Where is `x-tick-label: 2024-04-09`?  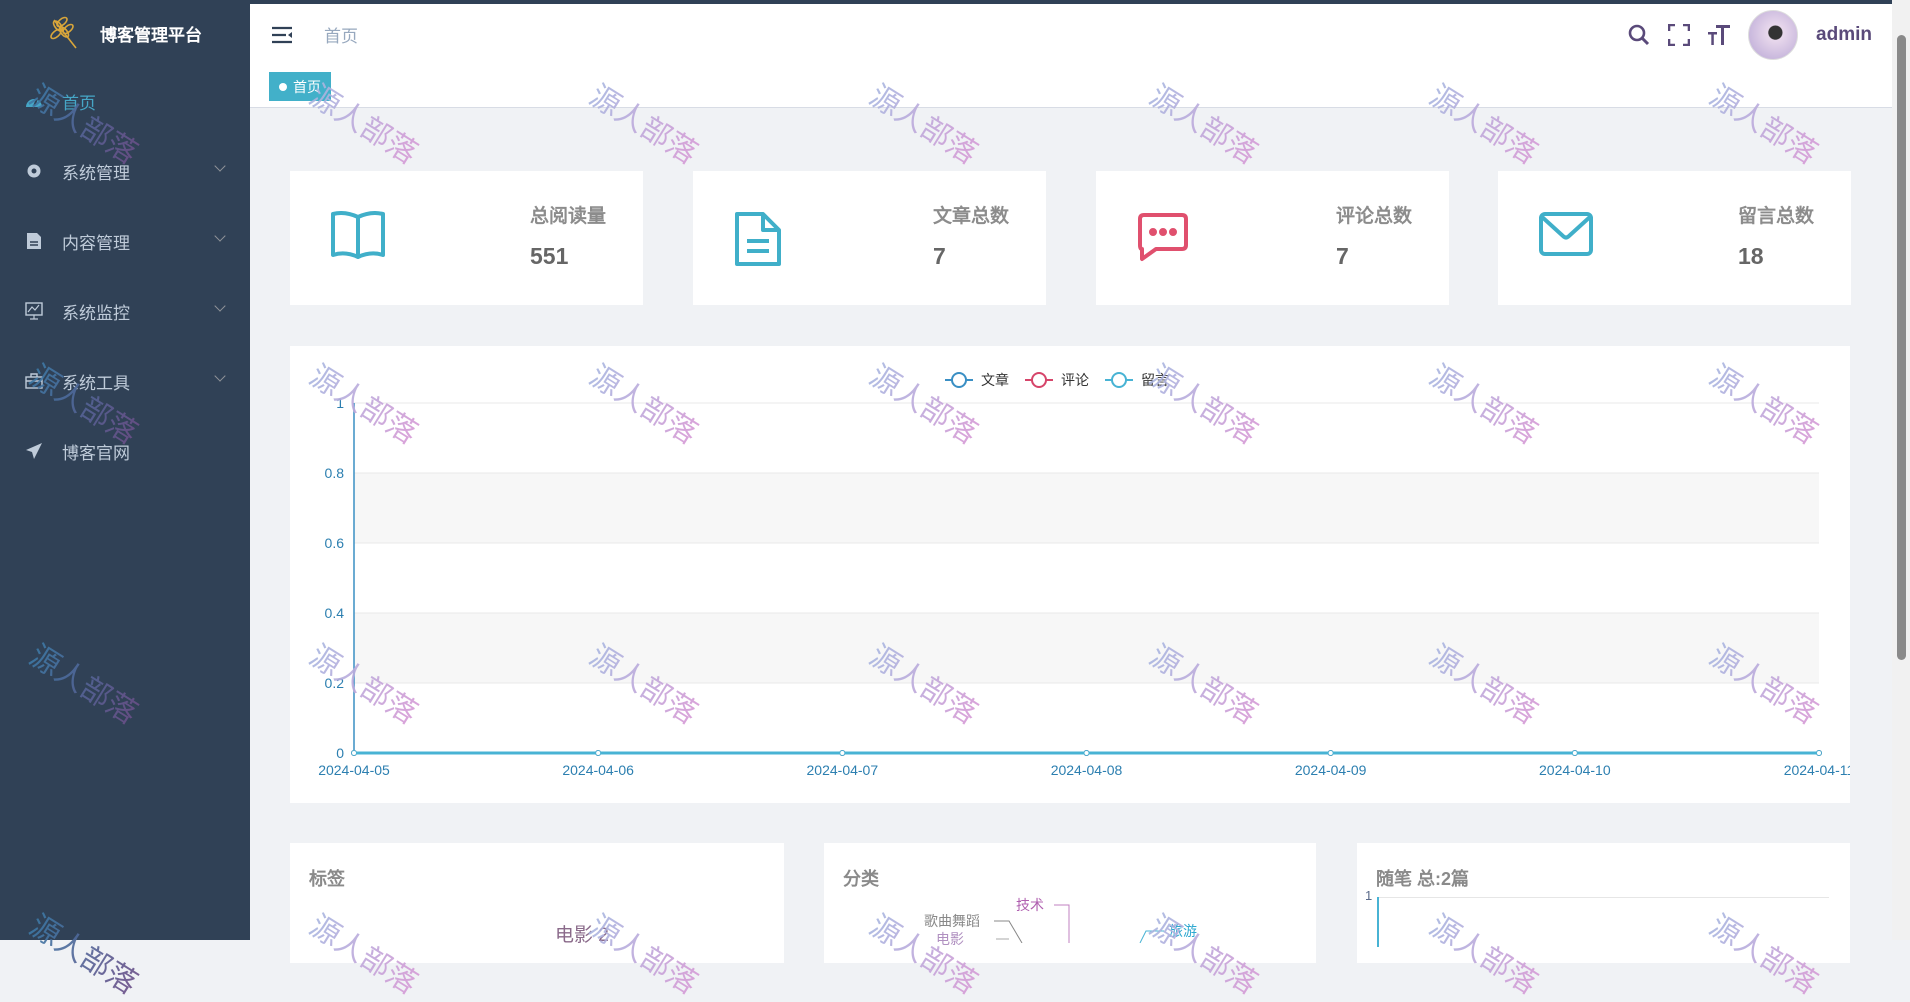
x-tick-label: 2024-04-09 is located at coordinates (1331, 770).